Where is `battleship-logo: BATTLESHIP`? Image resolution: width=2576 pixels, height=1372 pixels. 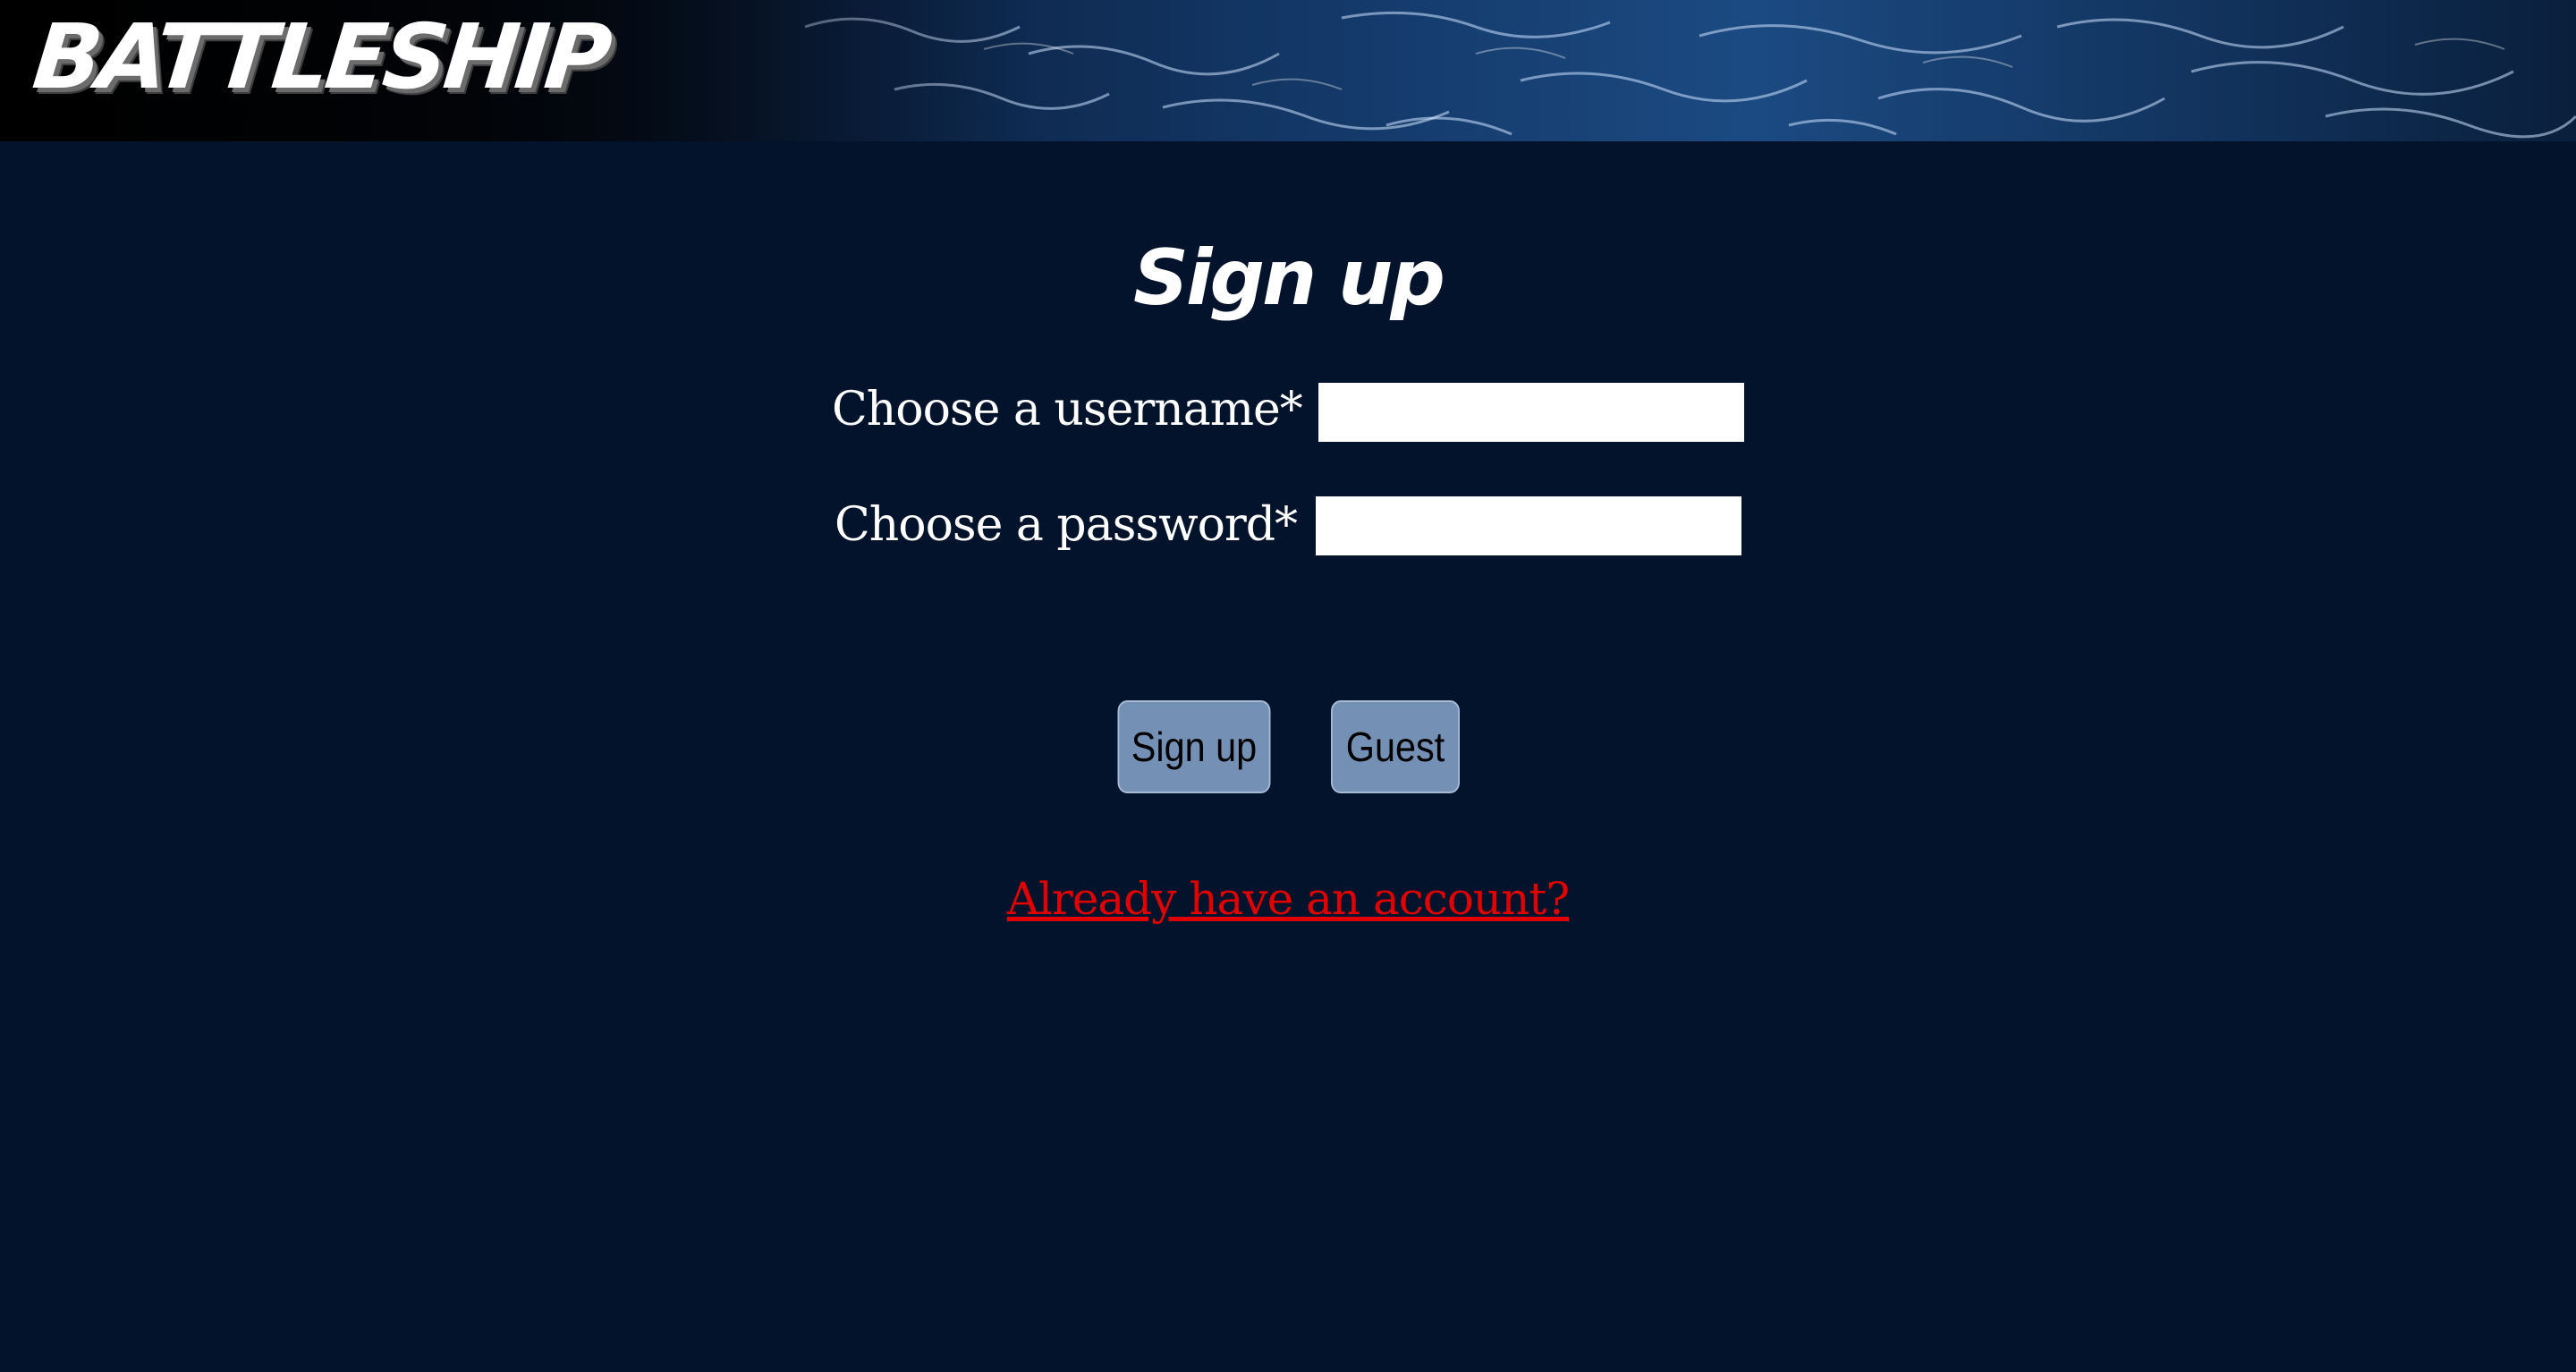 battleship-logo: BATTLESHIP is located at coordinates (321, 57).